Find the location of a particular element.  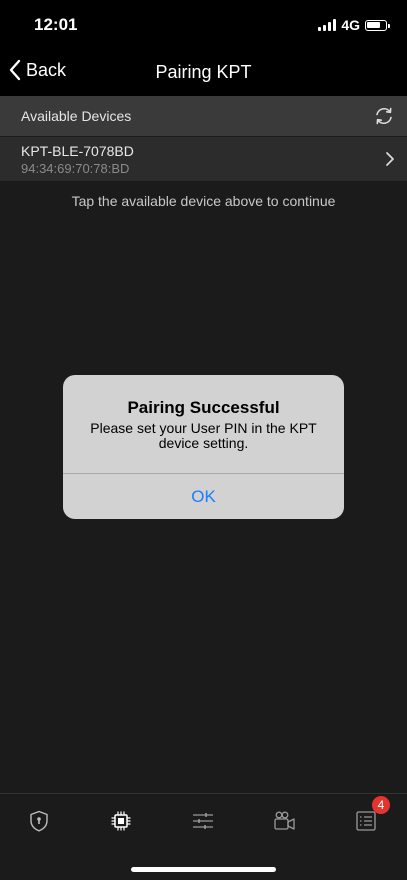

status-bar: 12:01 4G is located at coordinates (203, 25).